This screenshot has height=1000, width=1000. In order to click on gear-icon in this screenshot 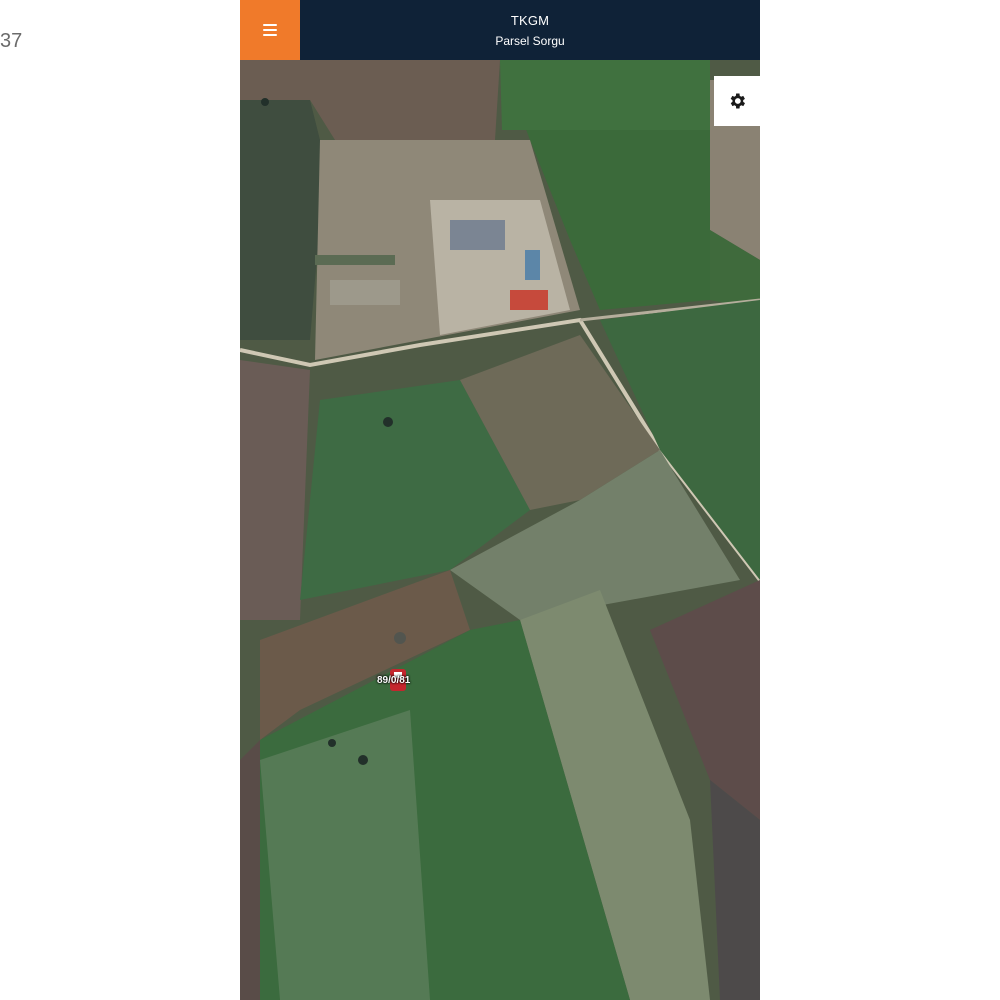, I will do `click(737, 101)`.